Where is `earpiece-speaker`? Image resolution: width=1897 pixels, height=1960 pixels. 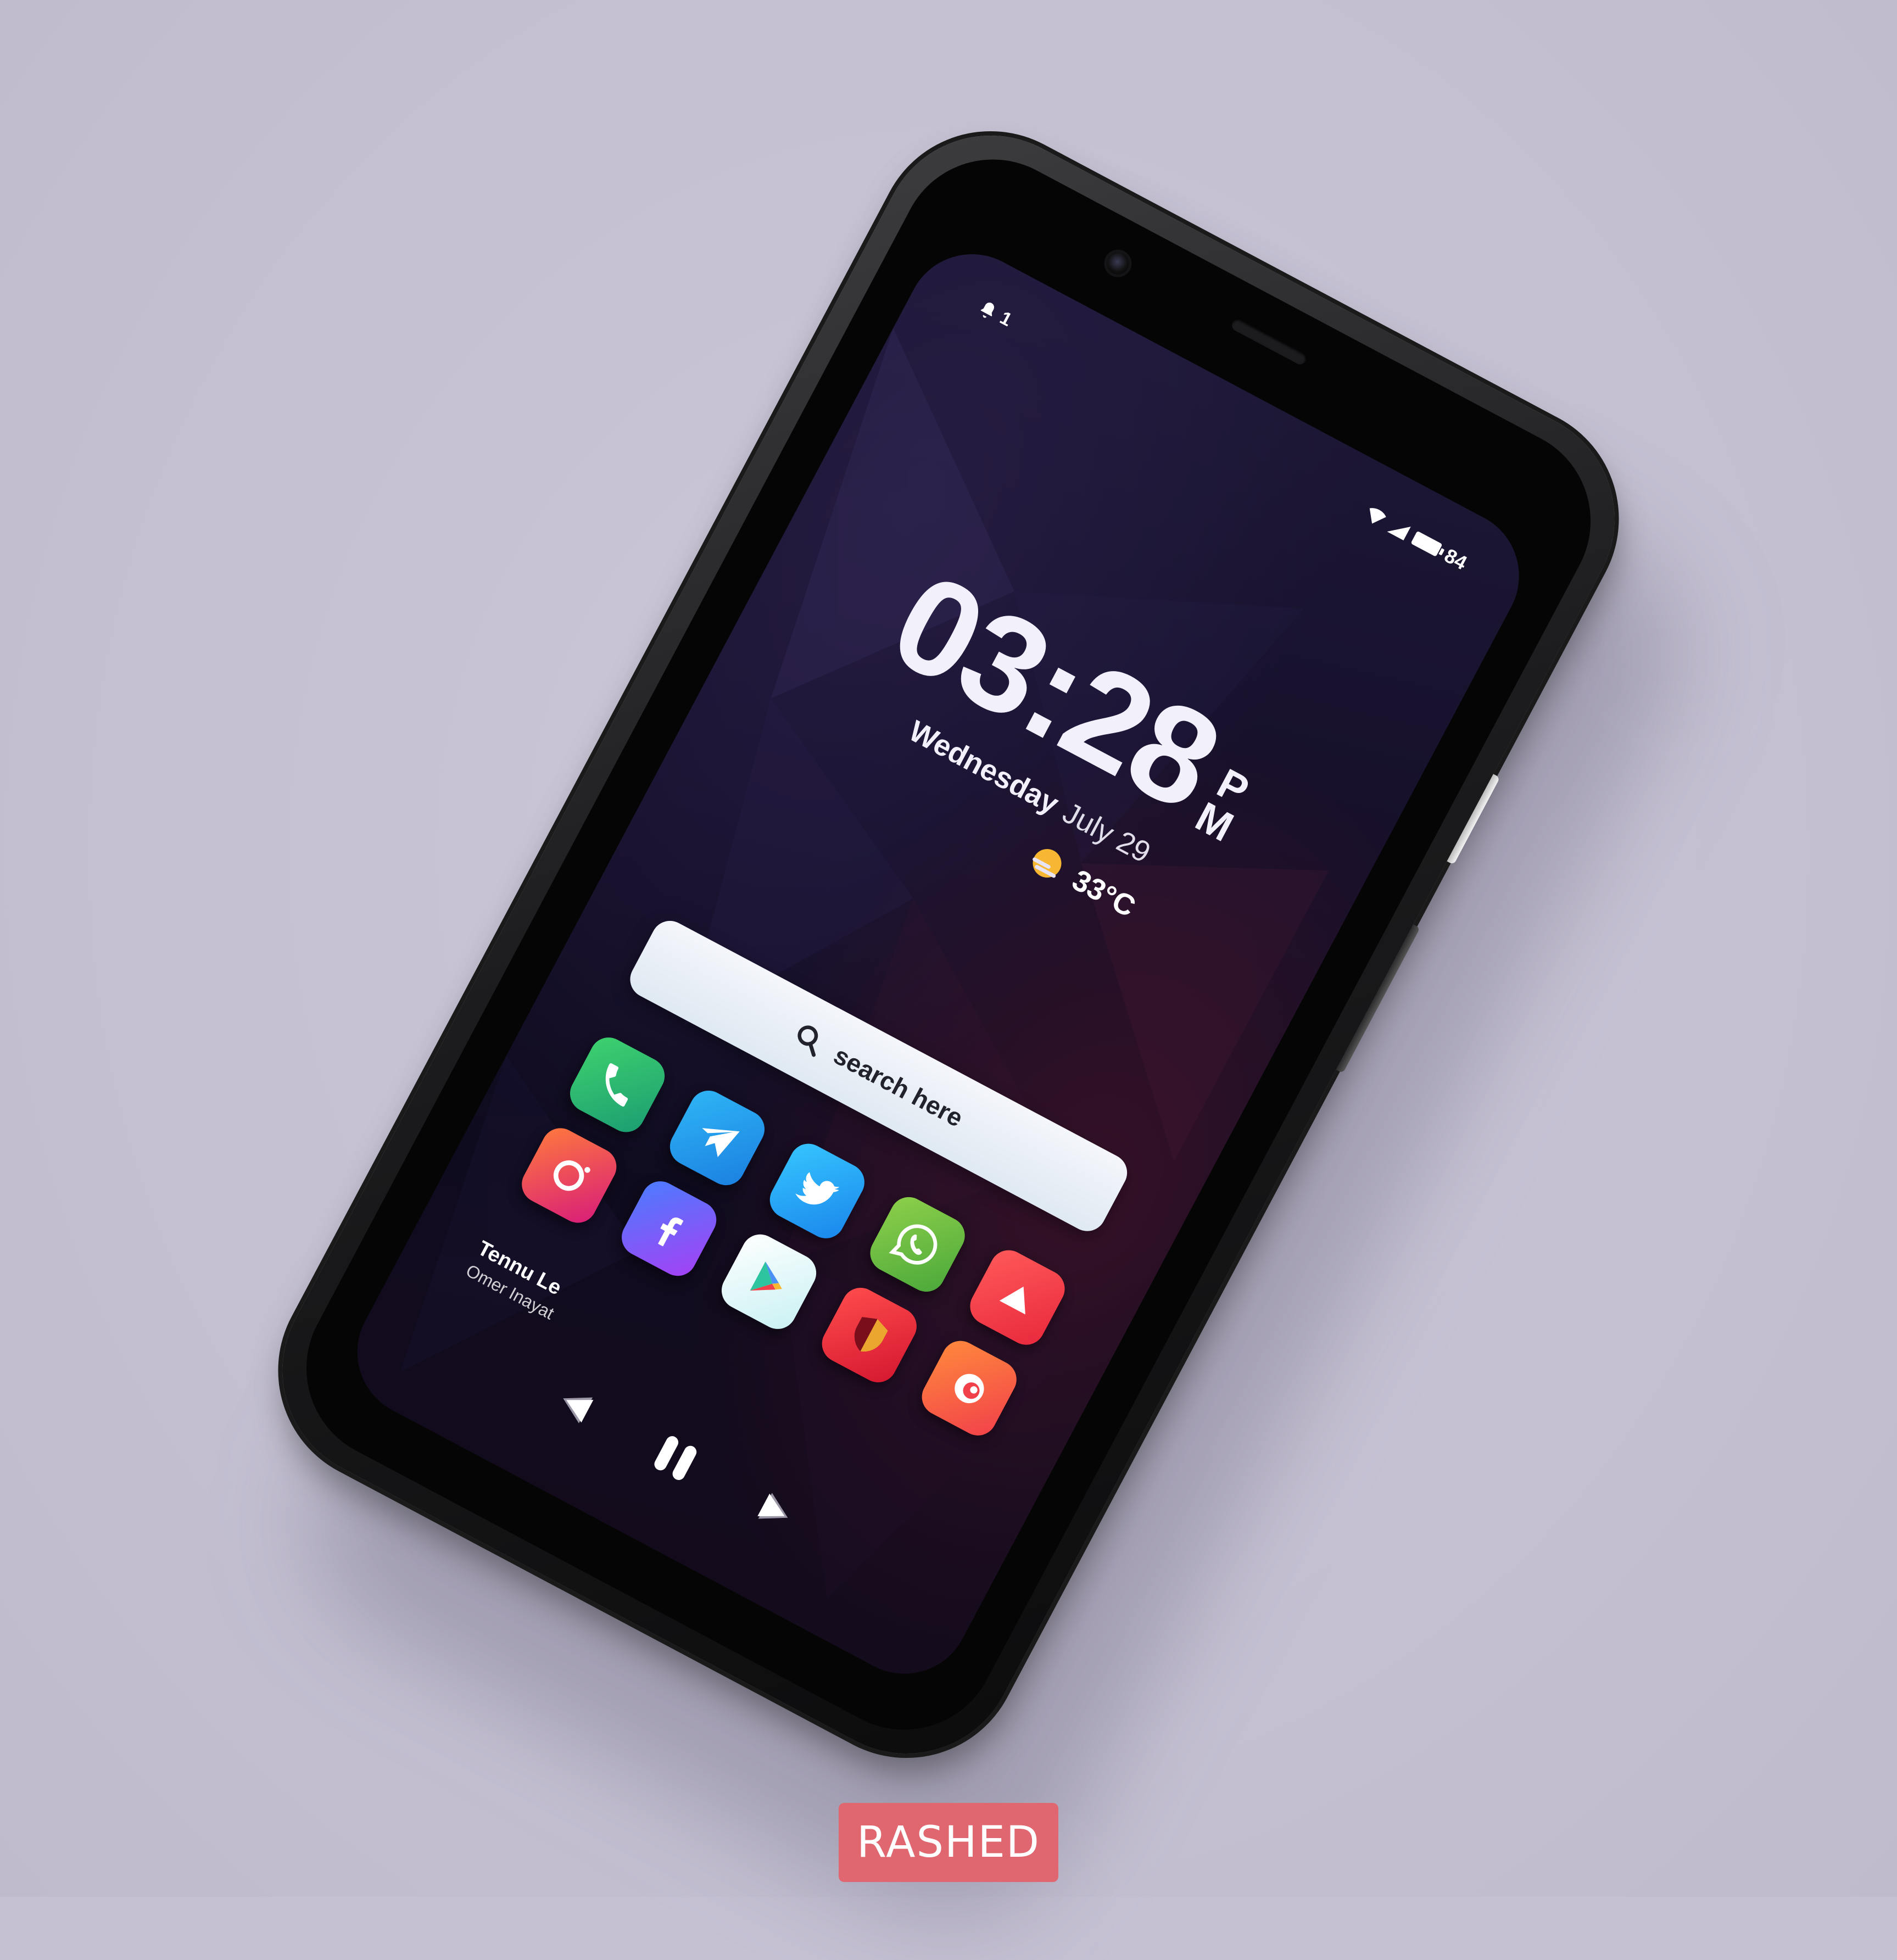
earpiece-speaker is located at coordinates (1269, 342).